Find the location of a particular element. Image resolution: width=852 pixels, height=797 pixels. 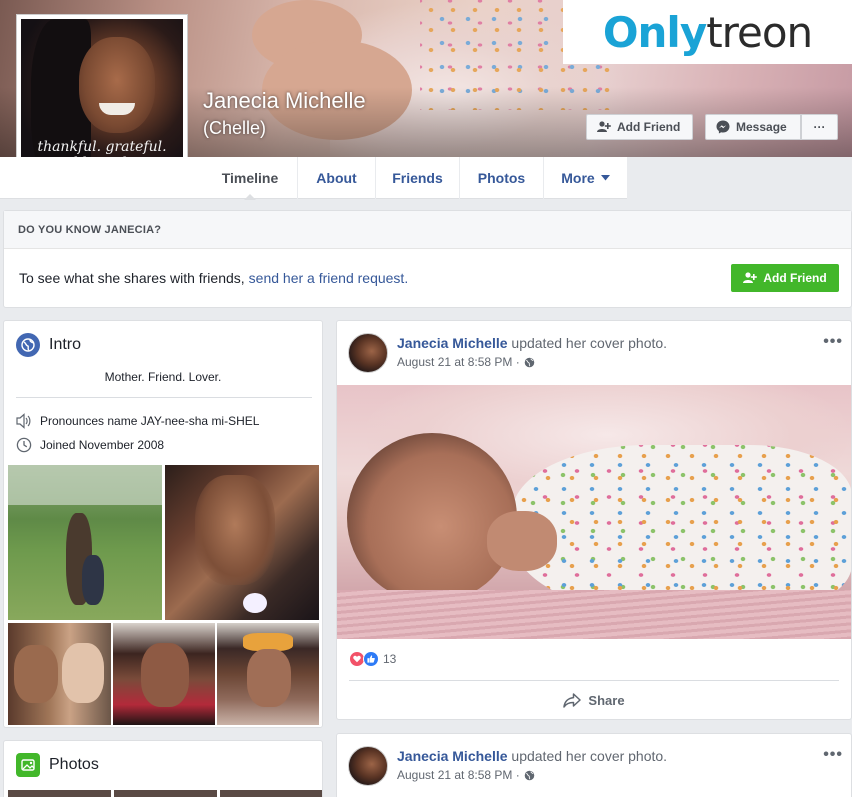

photos-icon is located at coordinates (28, 765).